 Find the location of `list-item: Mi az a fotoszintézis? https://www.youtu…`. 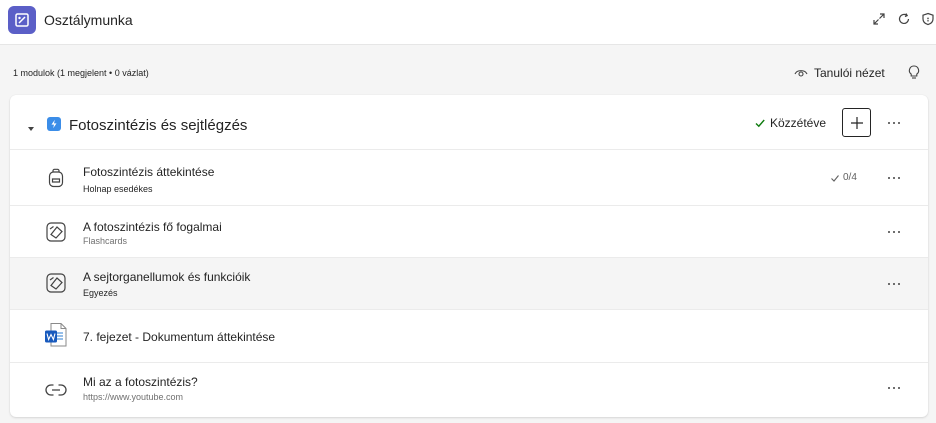

list-item: Mi az a fotoszintézis? https://www.youtu… is located at coordinates (469, 390).